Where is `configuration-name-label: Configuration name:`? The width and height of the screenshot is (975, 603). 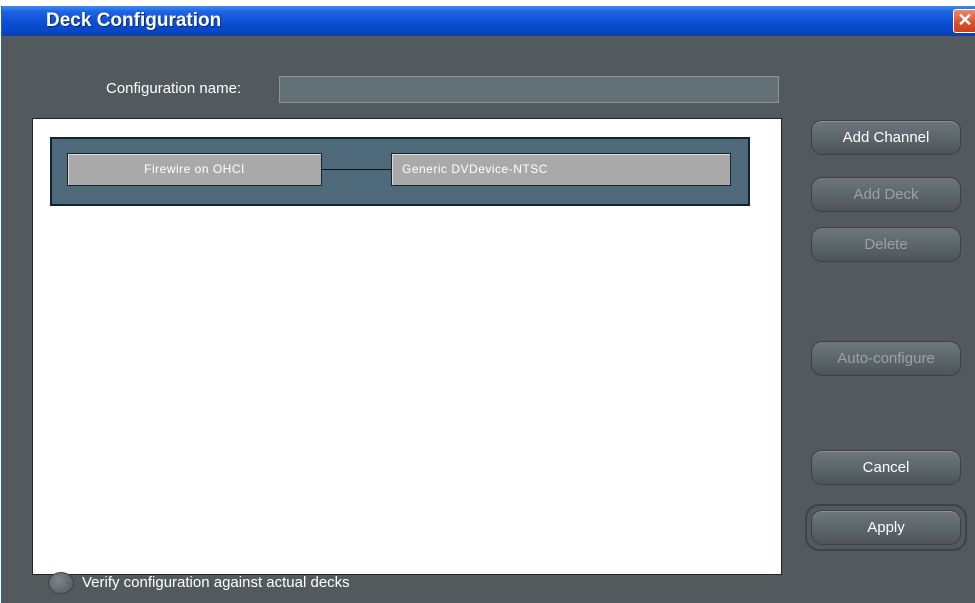
configuration-name-label: Configuration name: is located at coordinates (174, 88).